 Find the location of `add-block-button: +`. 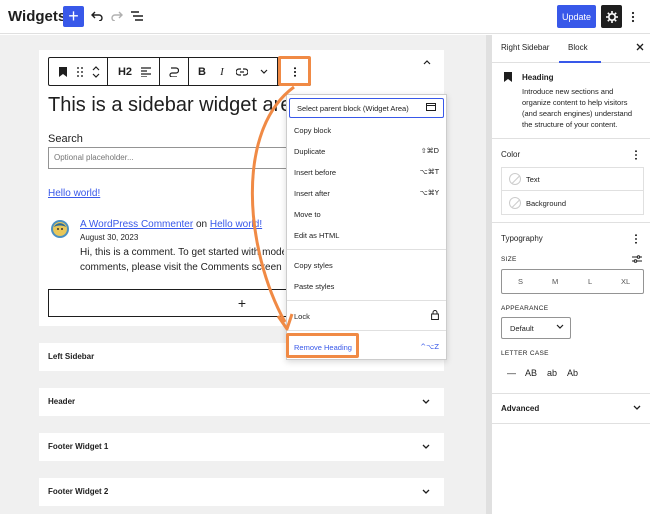

add-block-button: + is located at coordinates (73, 16).